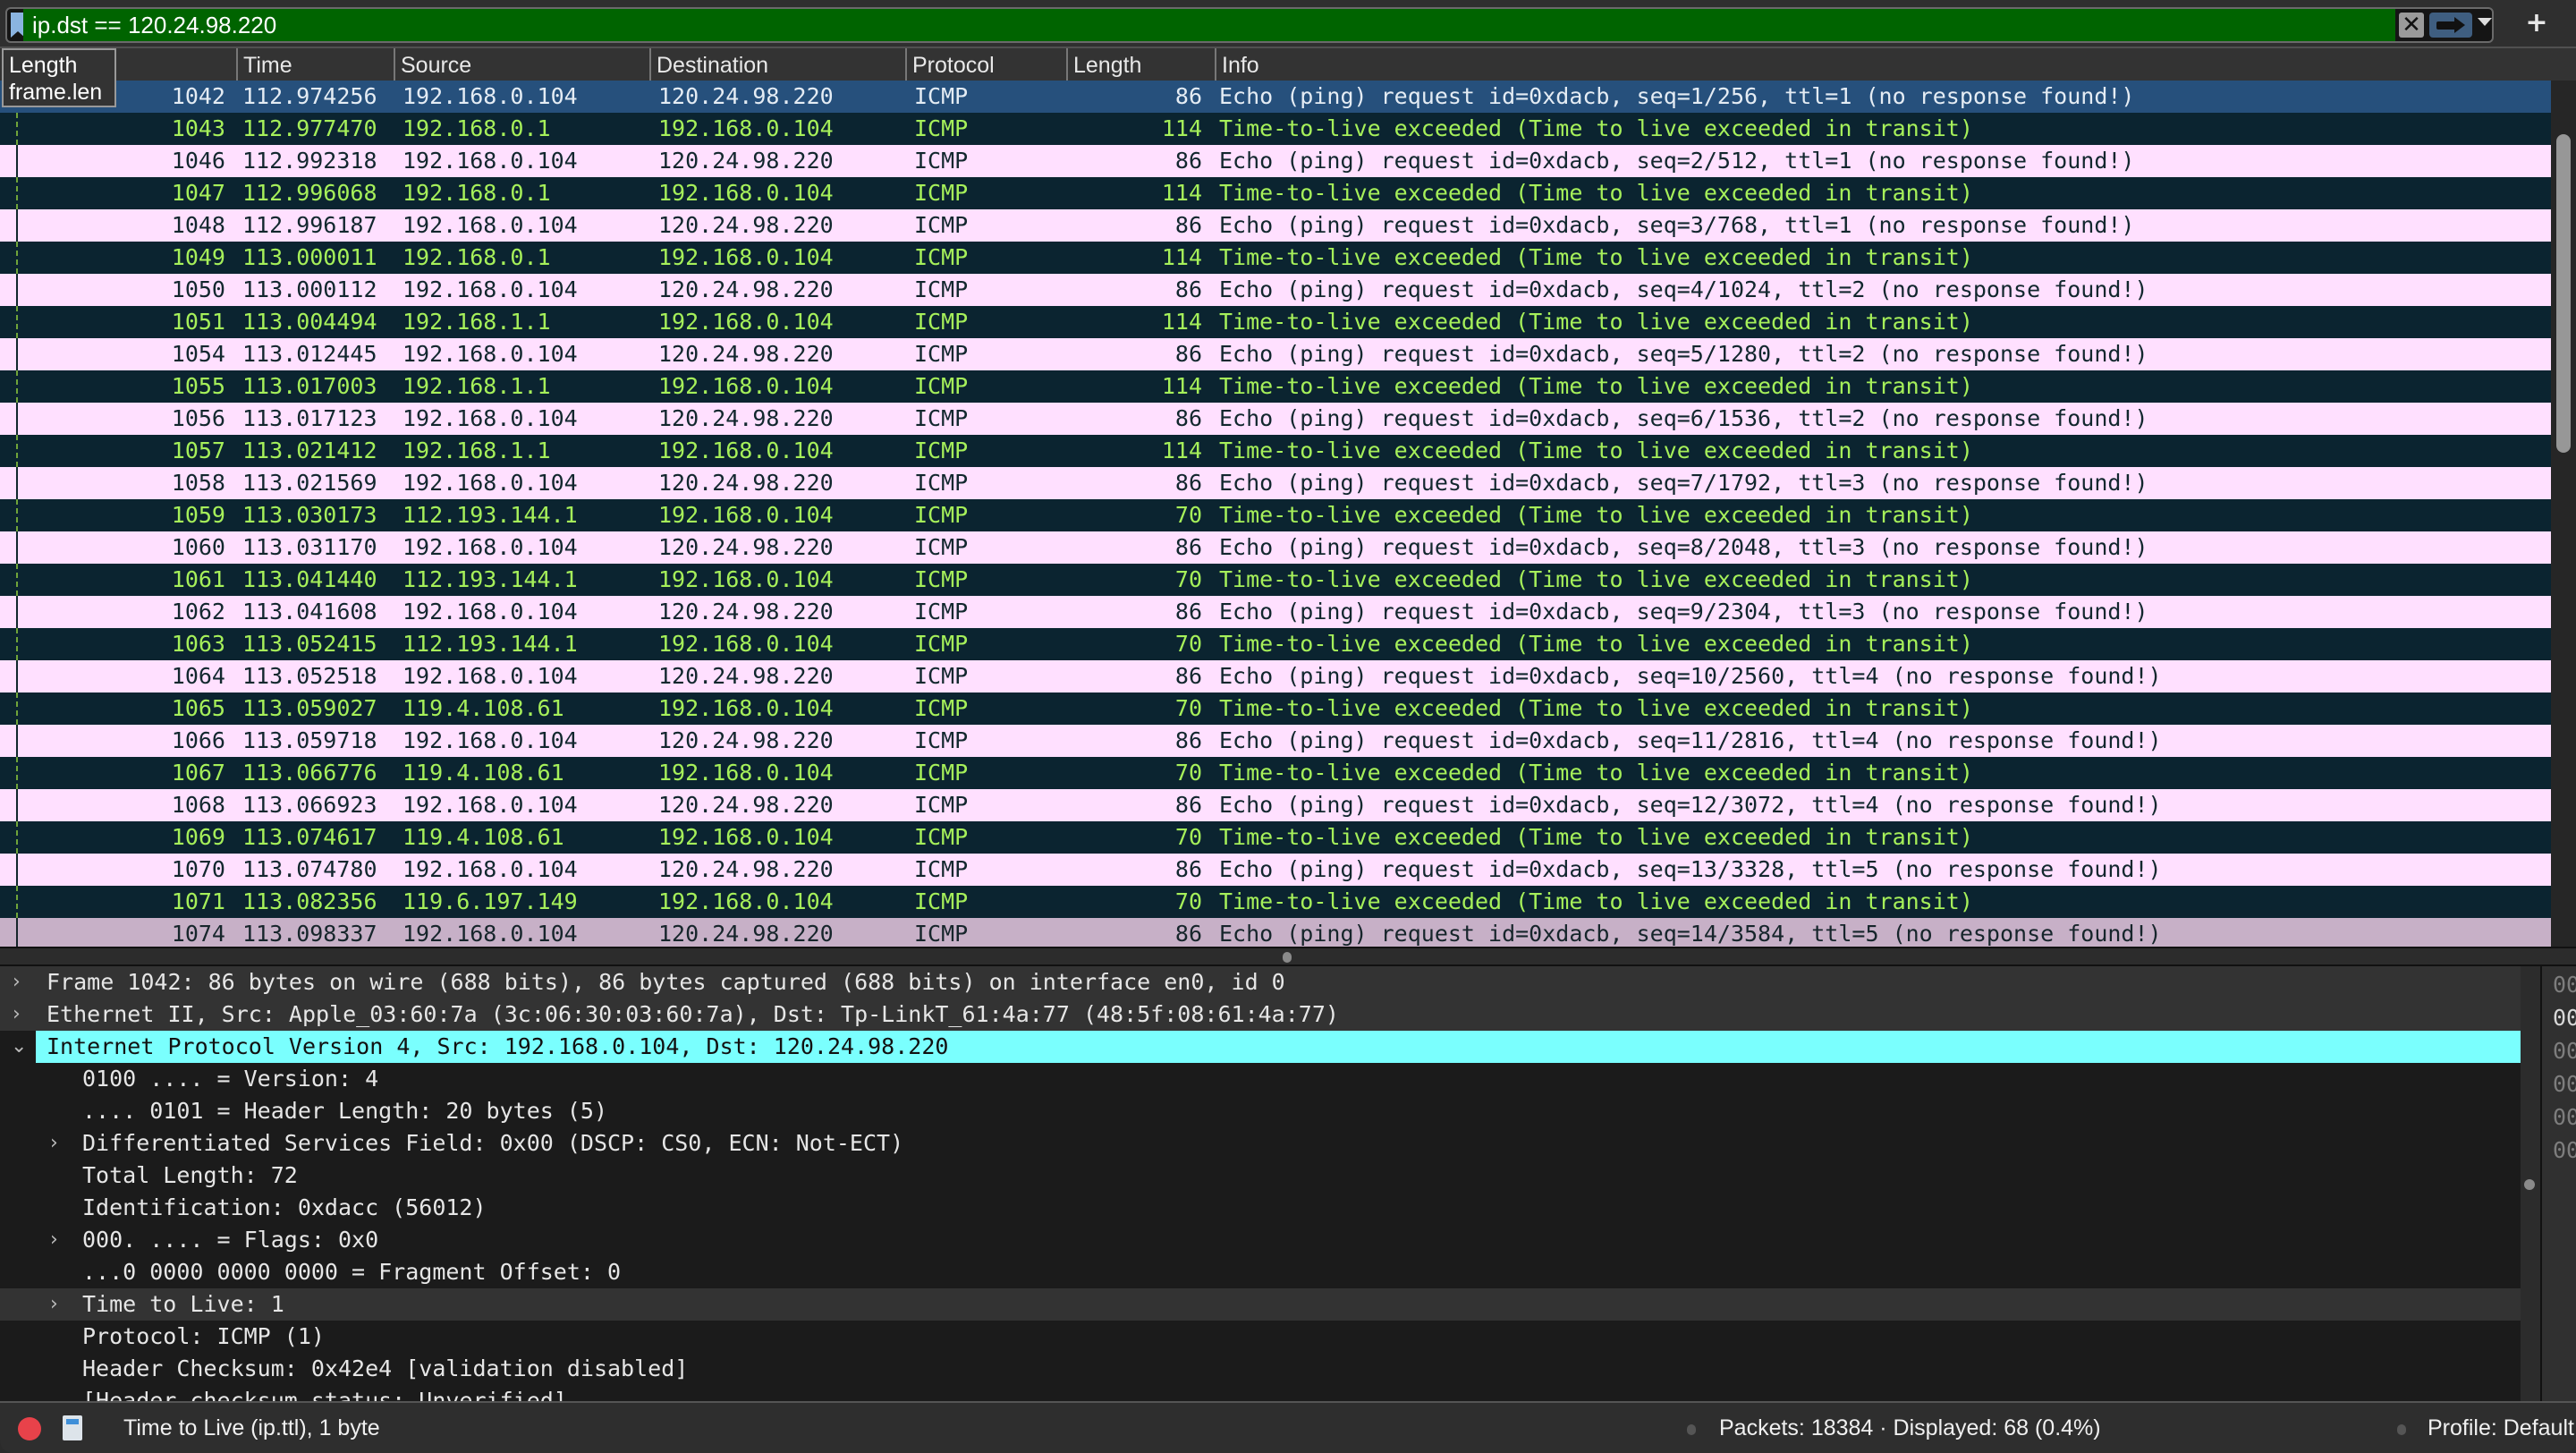 The height and width of the screenshot is (1453, 2576). I want to click on add-filter-button: +, so click(2537, 23).